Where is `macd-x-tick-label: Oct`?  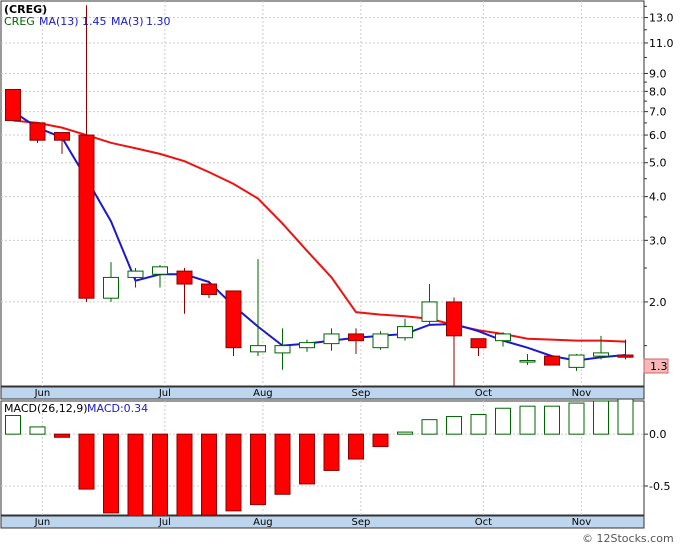
macd-x-tick-label: Oct is located at coordinates (483, 522).